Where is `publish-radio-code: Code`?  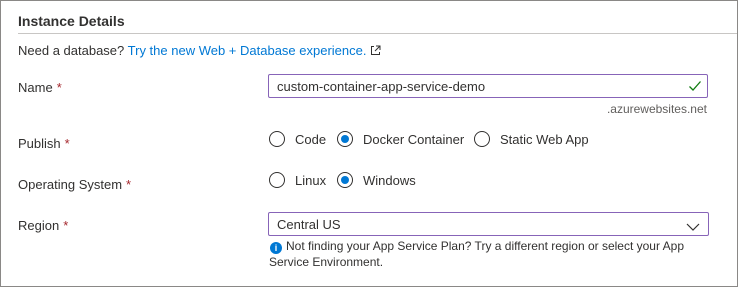 publish-radio-code: Code is located at coordinates (297, 139).